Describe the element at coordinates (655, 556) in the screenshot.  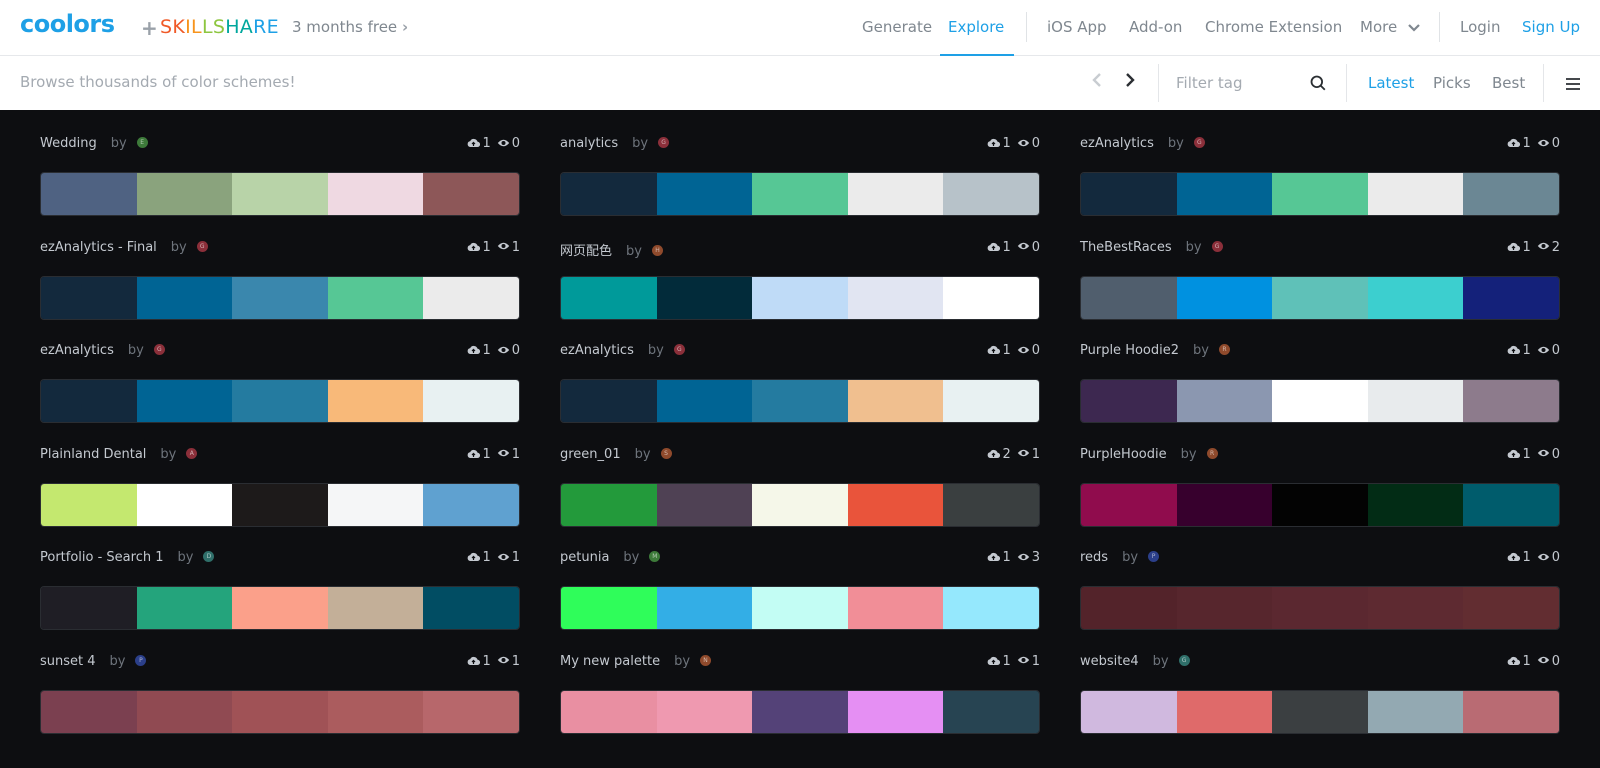
I see `author-avatar: M` at that location.